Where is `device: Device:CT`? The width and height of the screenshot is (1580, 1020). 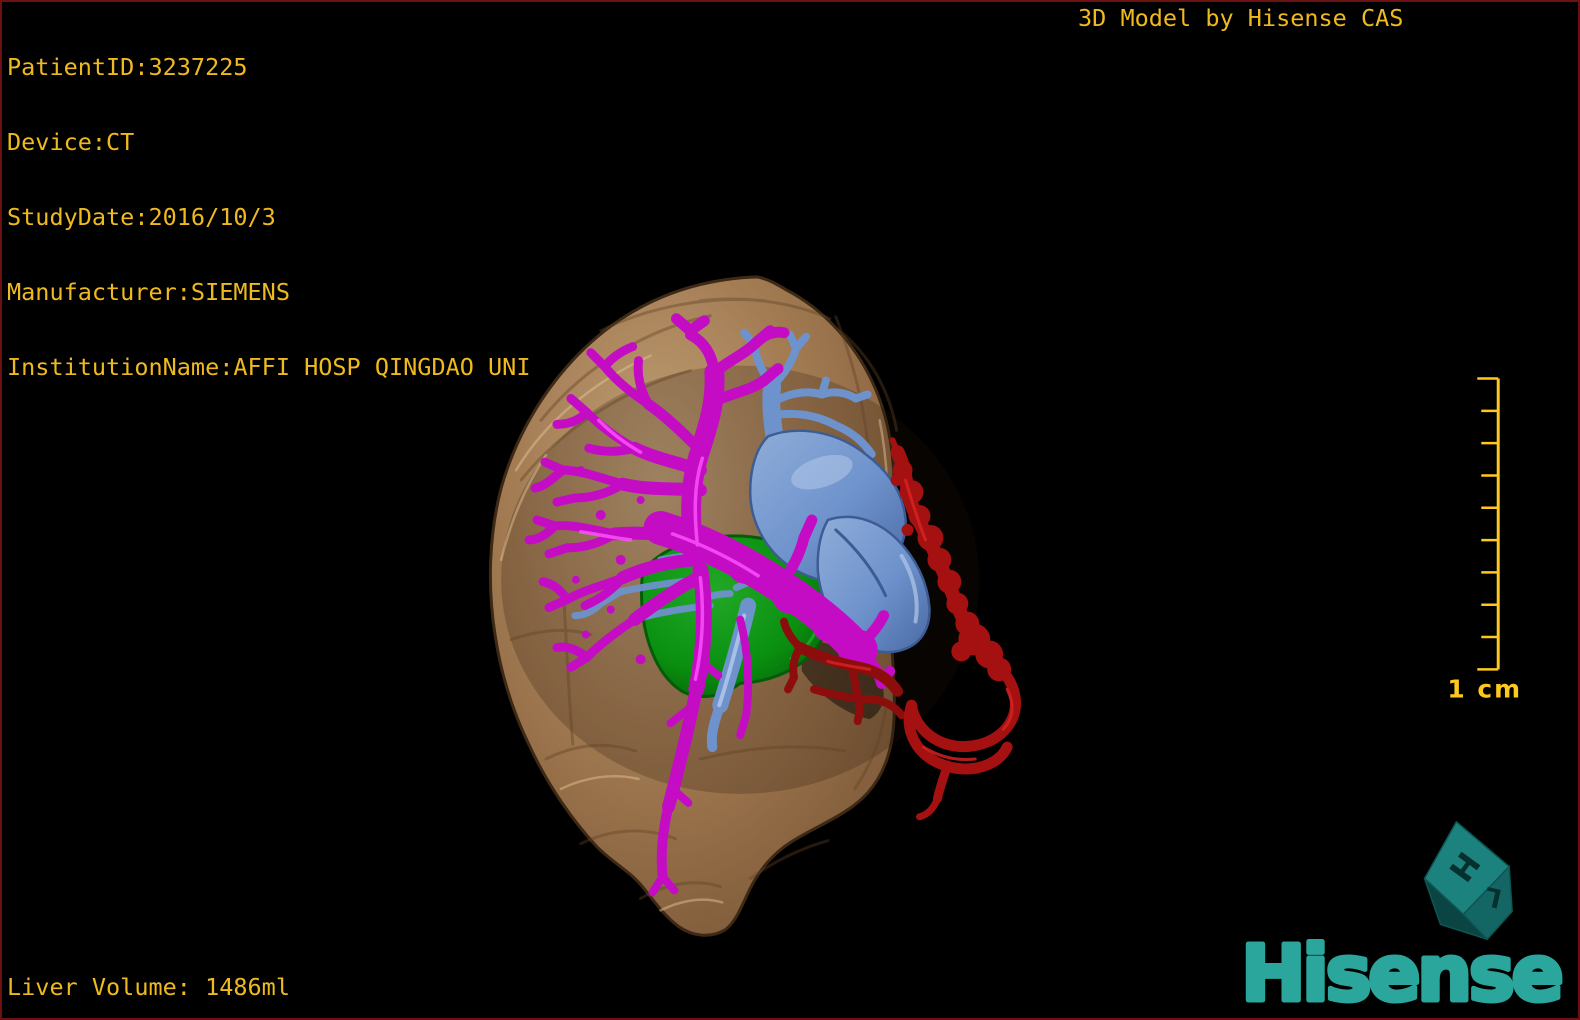 device: Device:CT is located at coordinates (71, 142).